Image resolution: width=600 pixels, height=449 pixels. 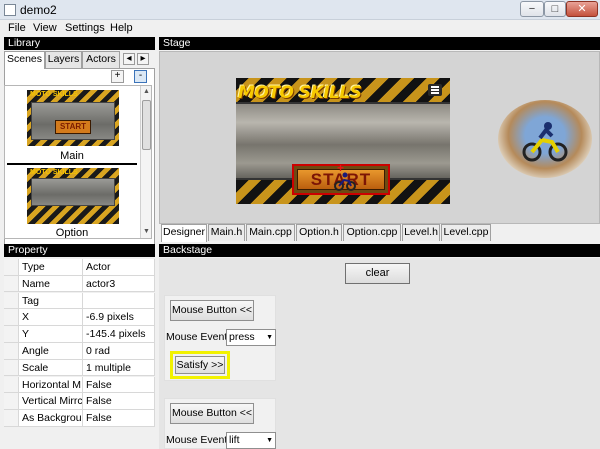 I want to click on rider-actor, so click(x=545, y=139).